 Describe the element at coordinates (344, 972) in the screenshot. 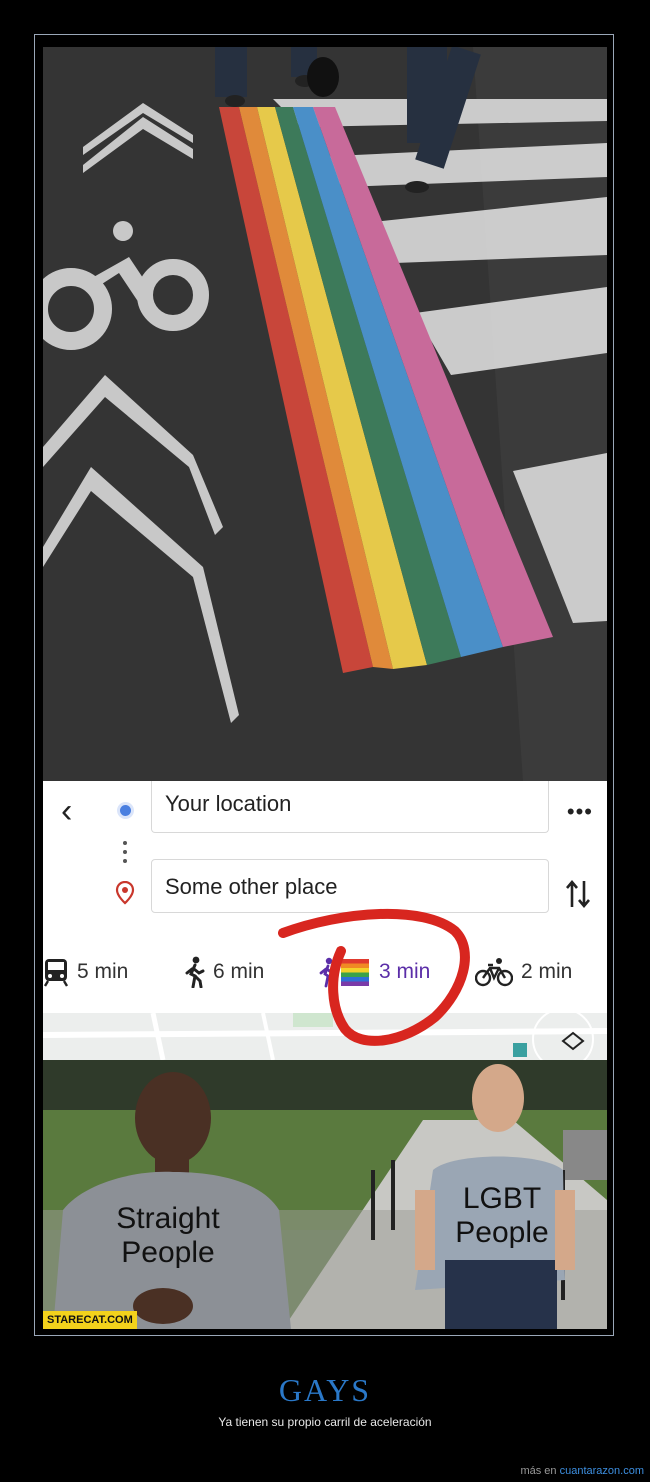

I see `rainbow-walking-icon` at that location.